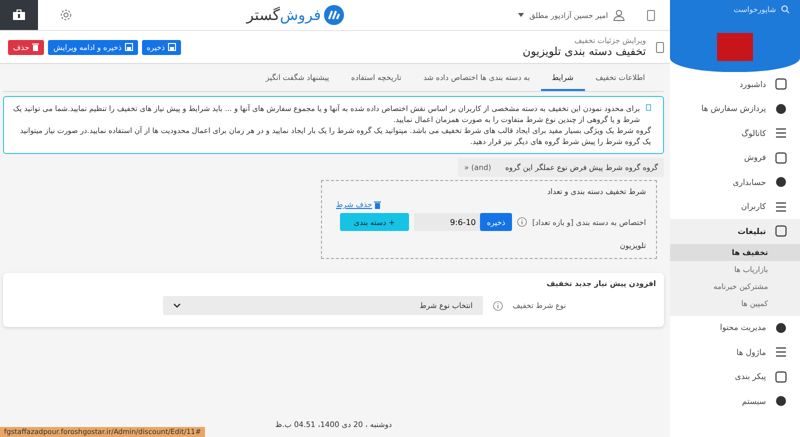  What do you see at coordinates (263, 15) in the screenshot?
I see `logo-text: گستر` at bounding box center [263, 15].